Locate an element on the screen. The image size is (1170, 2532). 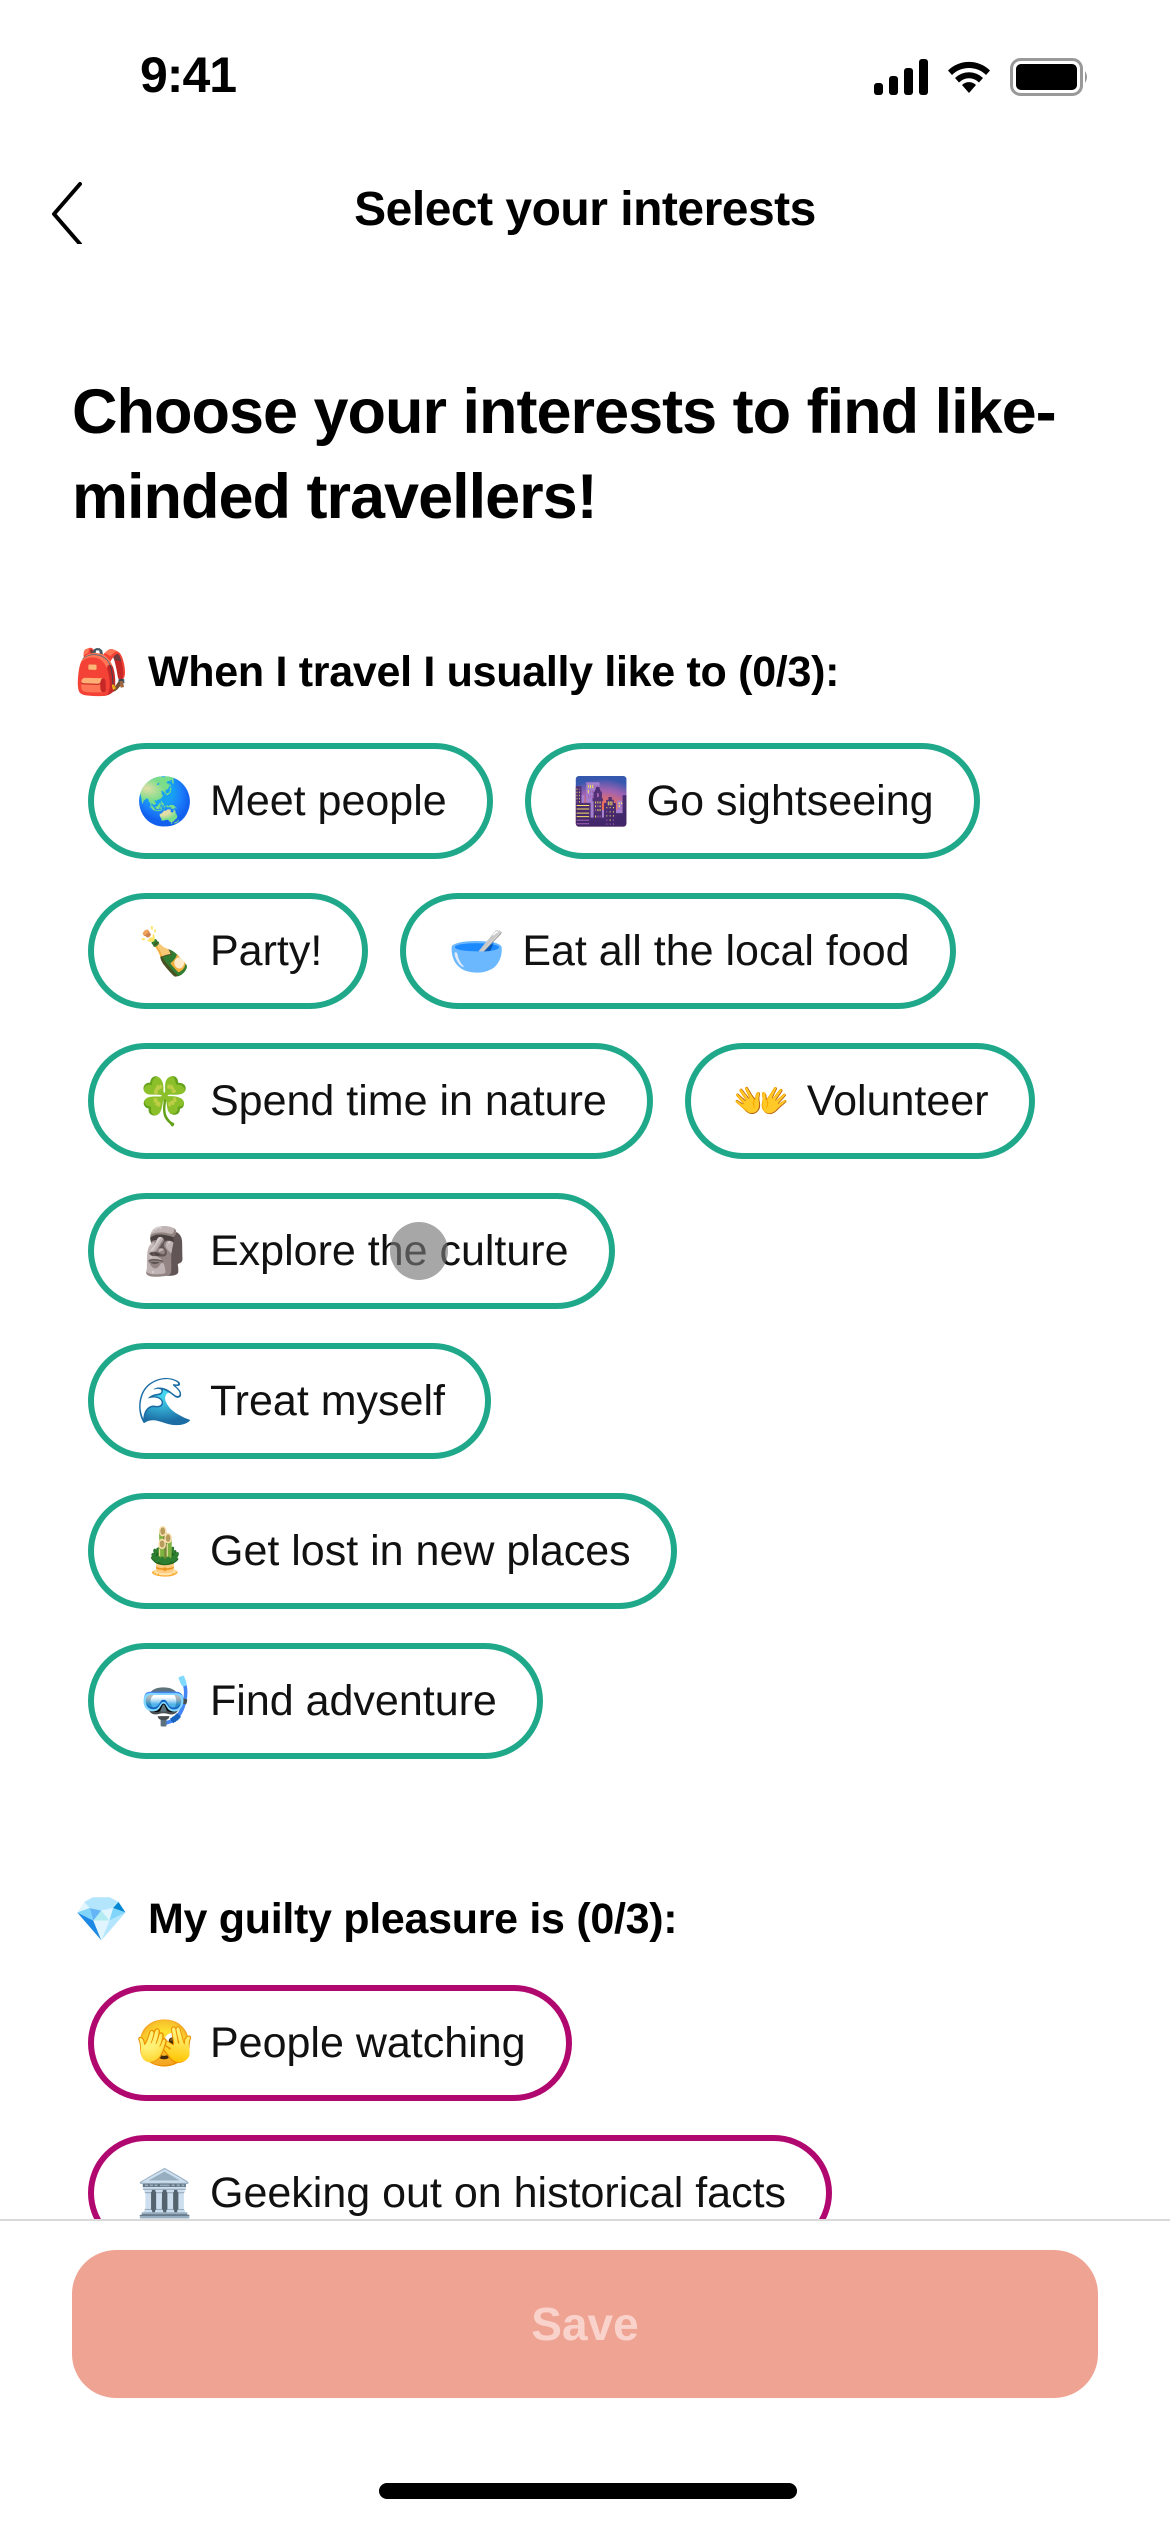
option-explore-culture: 🗿 Explore the culture is located at coordinates (351, 1251).